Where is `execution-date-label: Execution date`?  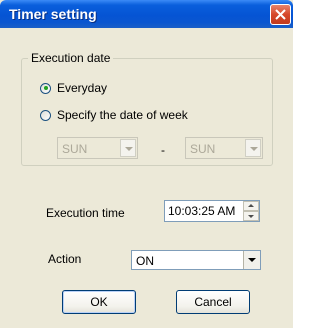
execution-date-label: Execution date is located at coordinates (71, 58).